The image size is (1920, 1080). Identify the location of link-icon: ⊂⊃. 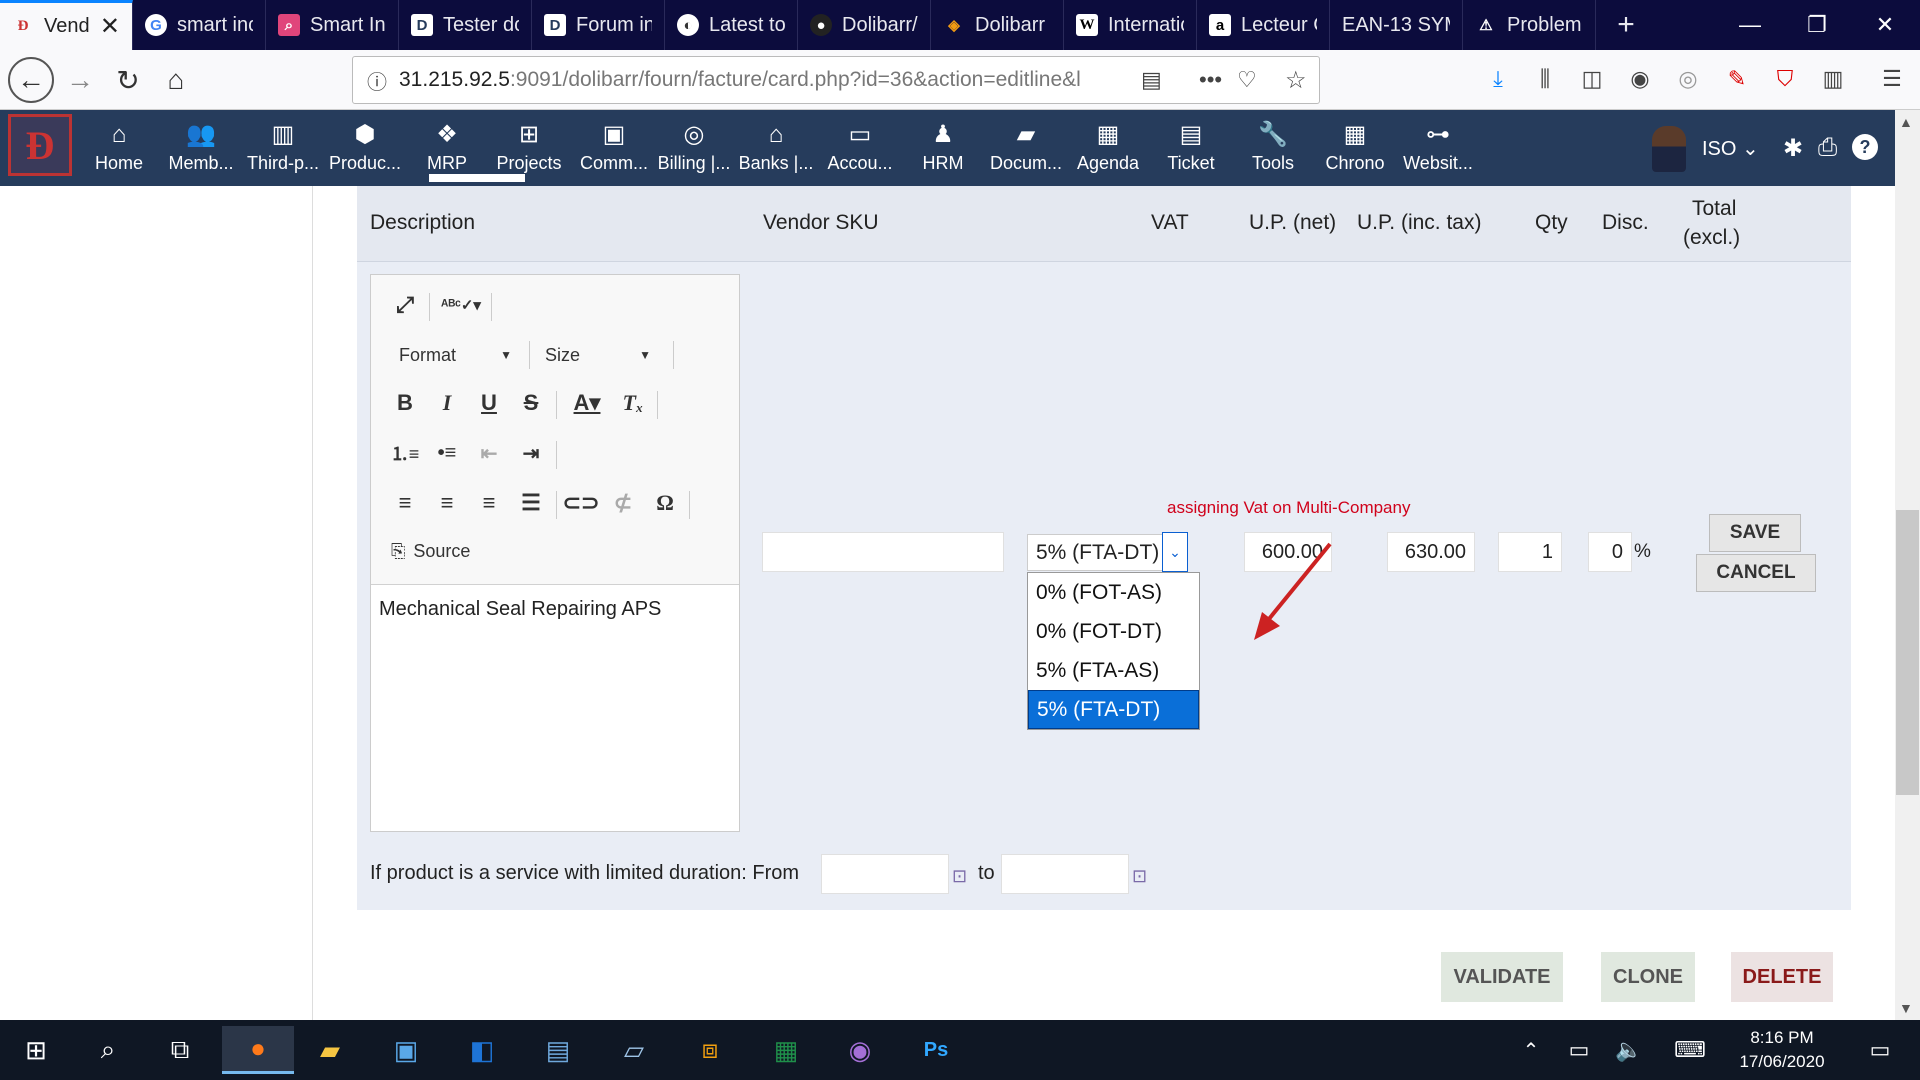
(581, 503).